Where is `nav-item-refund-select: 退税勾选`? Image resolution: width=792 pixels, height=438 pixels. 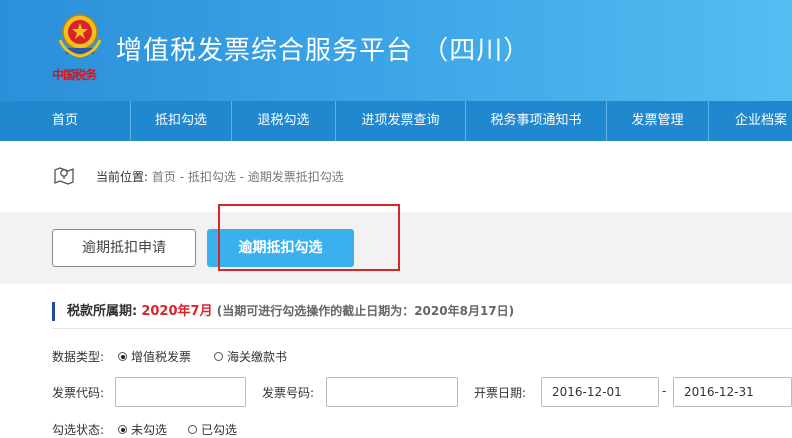 nav-item-refund-select: 退税勾选 is located at coordinates (284, 121).